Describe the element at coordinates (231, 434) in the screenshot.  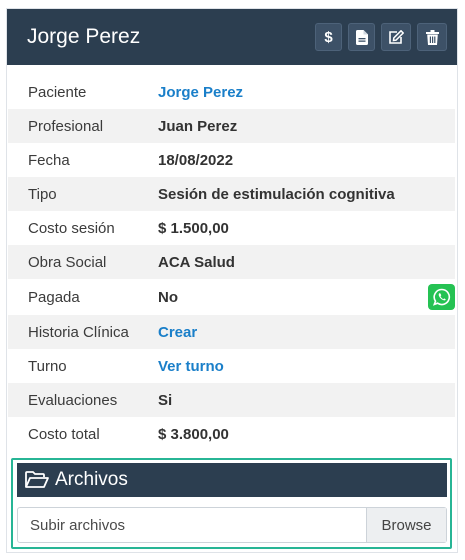
I see `row-costo-total: Costo total $ 3.800,00` at that location.